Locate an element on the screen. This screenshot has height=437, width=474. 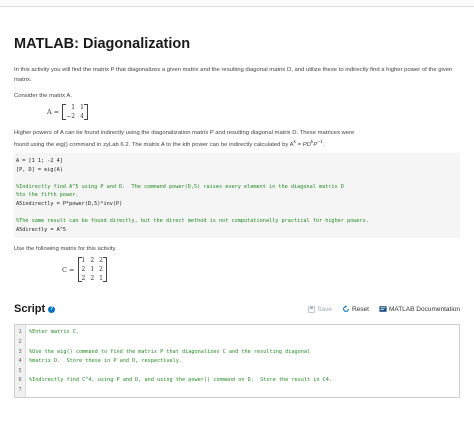
script-toolbar: Save Reset MATLAB Documentation is located at coordinates (384, 309).